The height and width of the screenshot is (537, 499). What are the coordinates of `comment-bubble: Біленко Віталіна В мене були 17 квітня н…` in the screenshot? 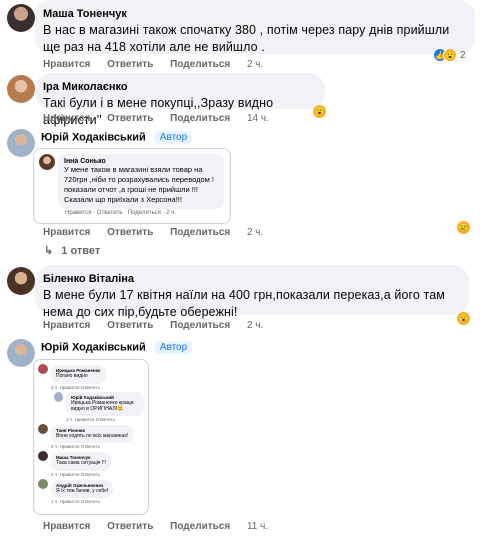 It's located at (252, 292).